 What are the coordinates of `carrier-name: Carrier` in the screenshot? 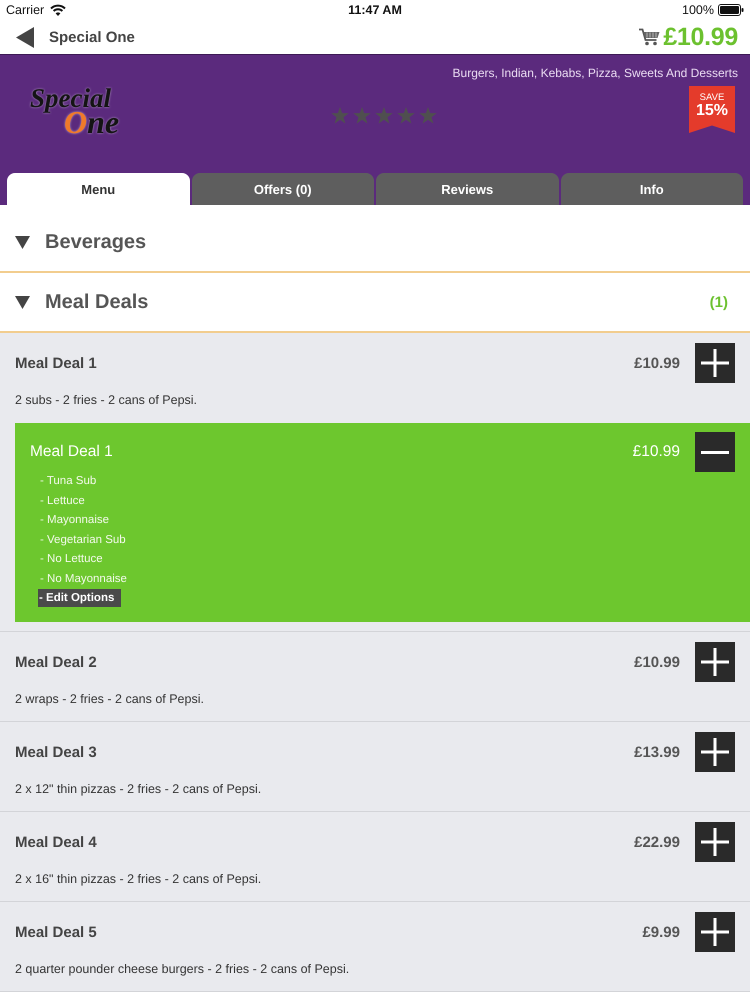 It's located at (25, 10).